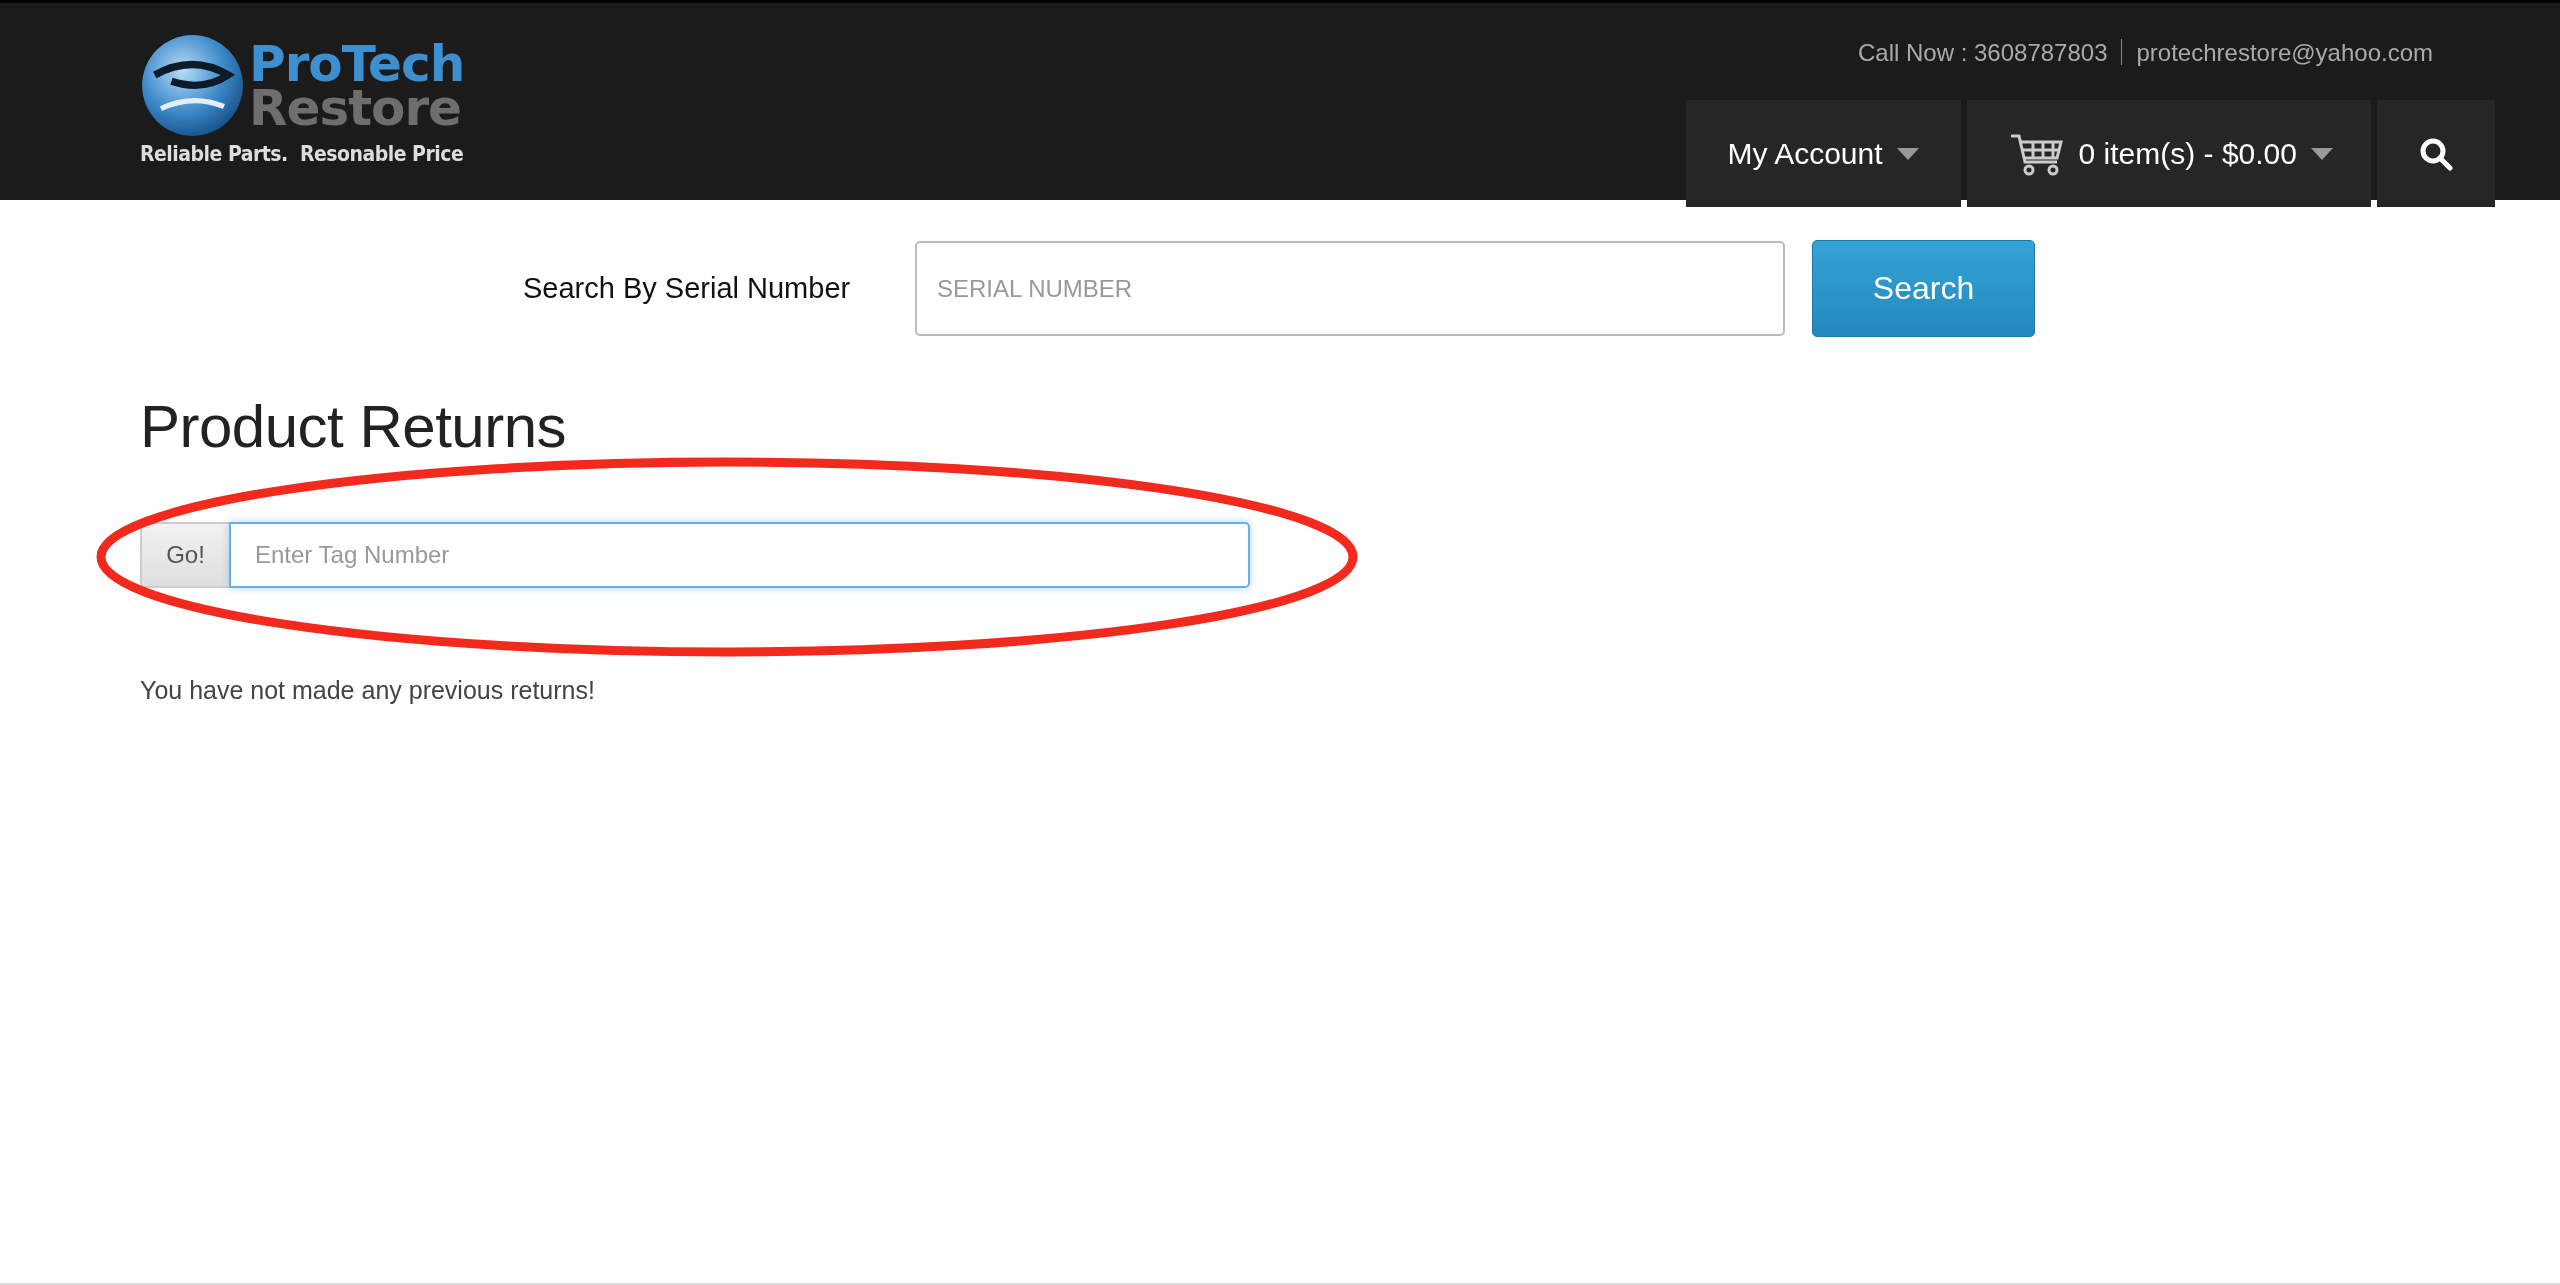  I want to click on search-label: Search By Serial Number, so click(687, 288).